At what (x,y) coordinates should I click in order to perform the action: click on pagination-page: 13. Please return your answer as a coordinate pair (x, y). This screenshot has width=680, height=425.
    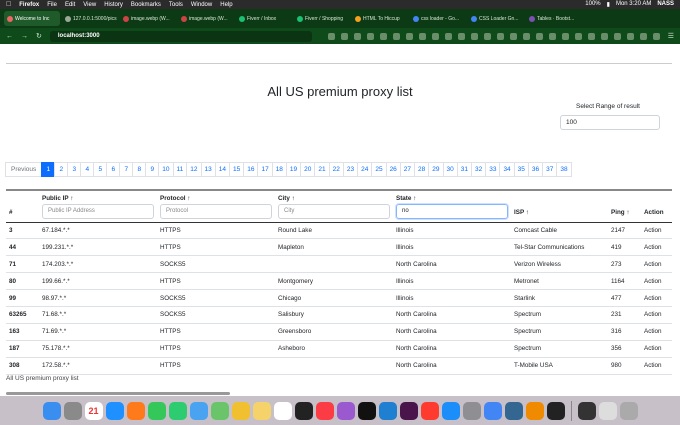
    Looking at the image, I should click on (208, 169).